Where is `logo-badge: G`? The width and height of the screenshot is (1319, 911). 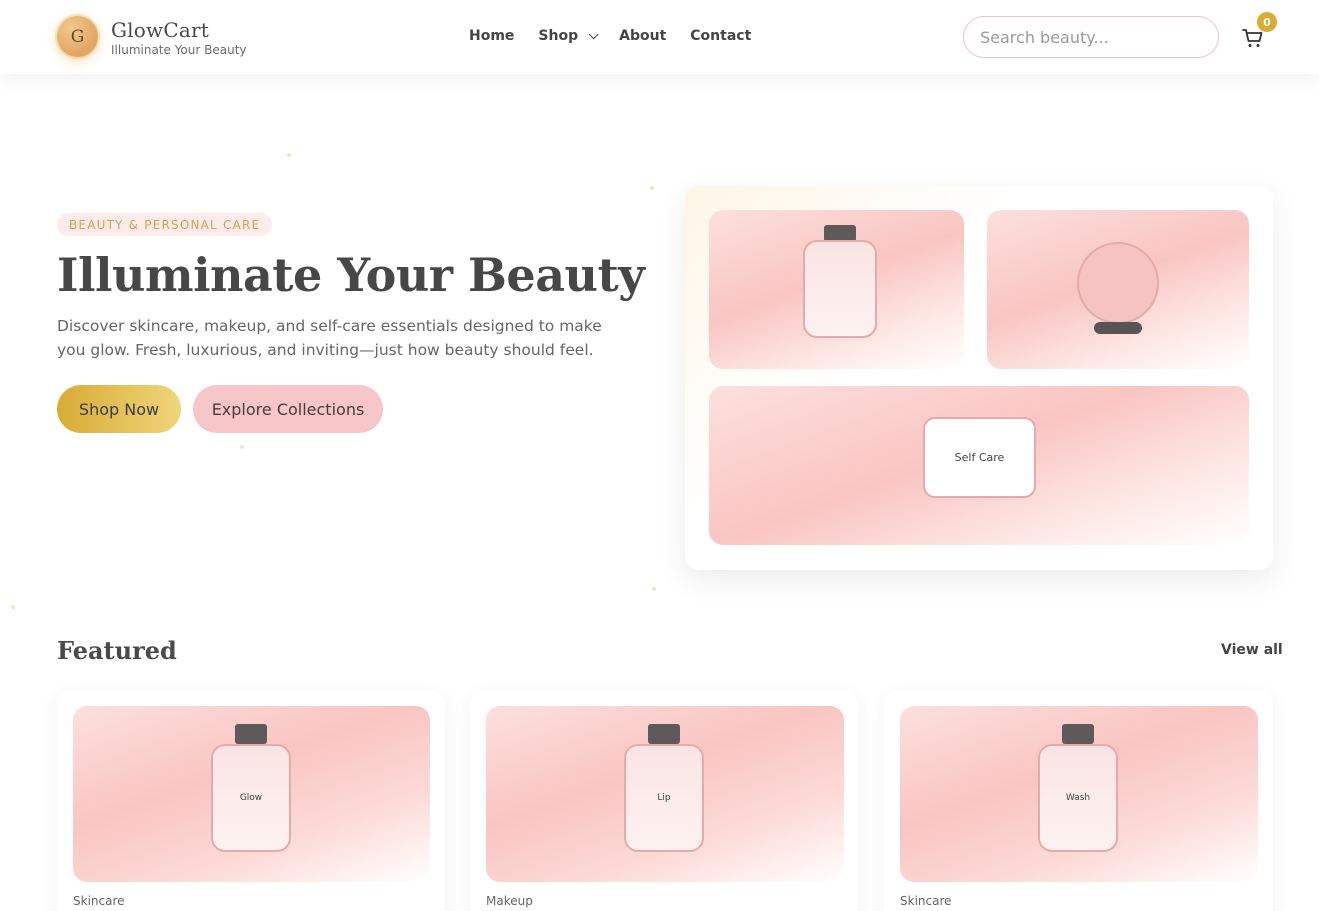 logo-badge: G is located at coordinates (77, 36).